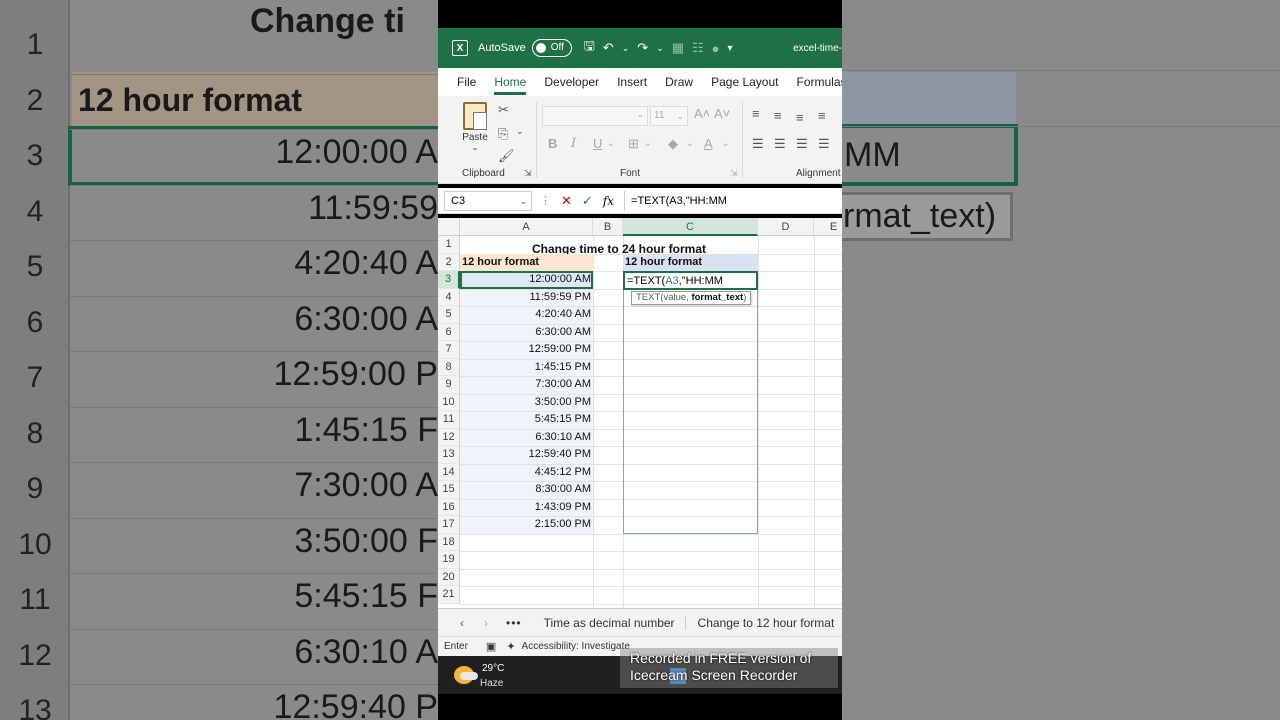 This screenshot has width=1280, height=720. What do you see at coordinates (642, 48) in the screenshot?
I see `redo-icon: ↷` at bounding box center [642, 48].